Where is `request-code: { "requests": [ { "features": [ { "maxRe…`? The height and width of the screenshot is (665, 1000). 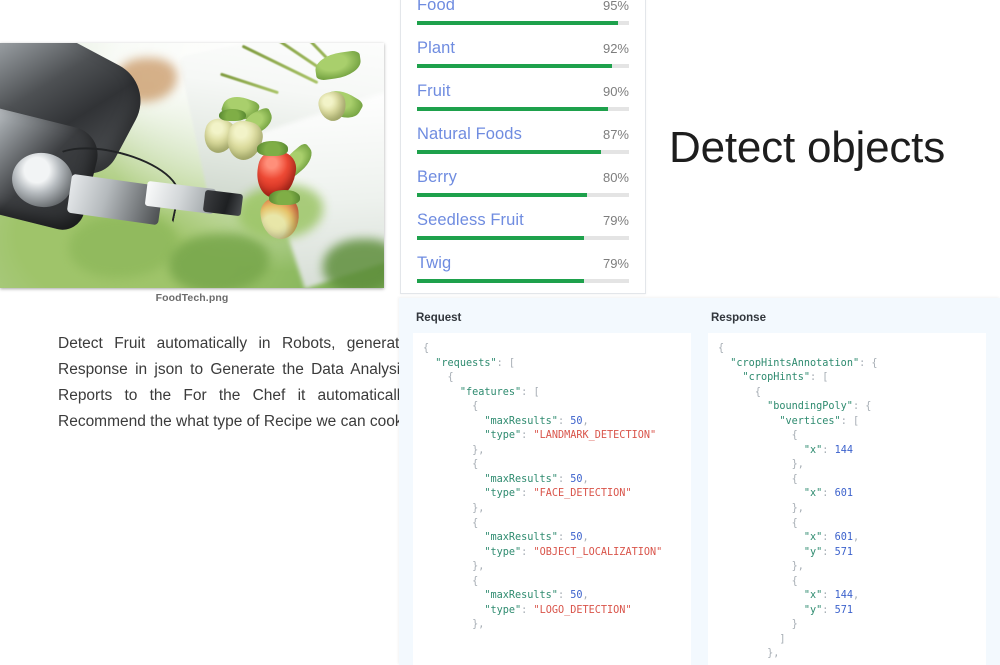
request-code: { "requests": [ { "features": [ { "maxRe… is located at coordinates (543, 487).